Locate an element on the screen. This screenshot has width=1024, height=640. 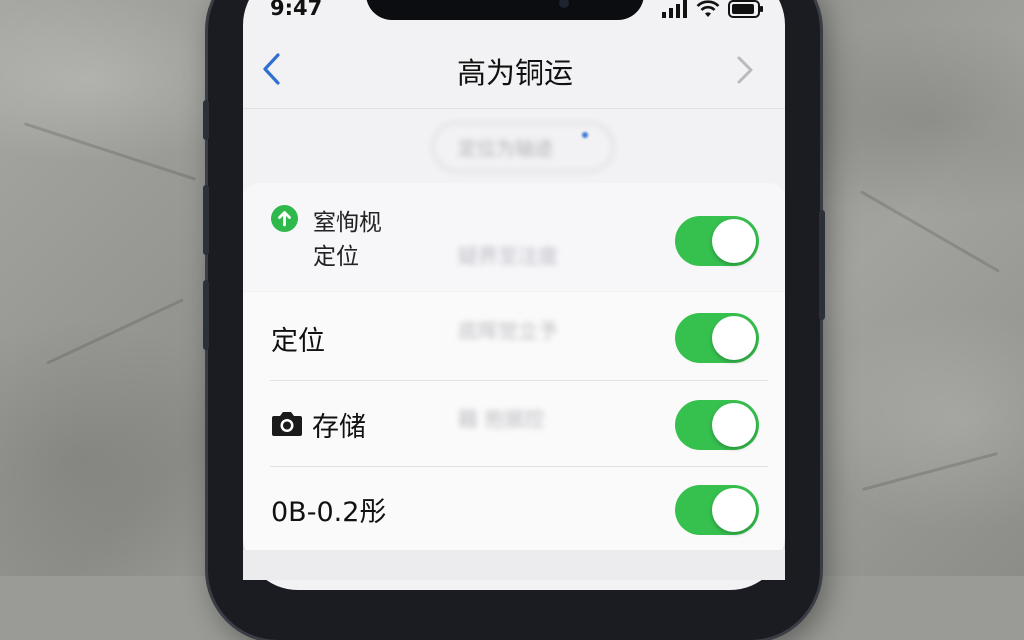
ghost-pill-text: 定位为轴迹 is located at coordinates (506, 149).